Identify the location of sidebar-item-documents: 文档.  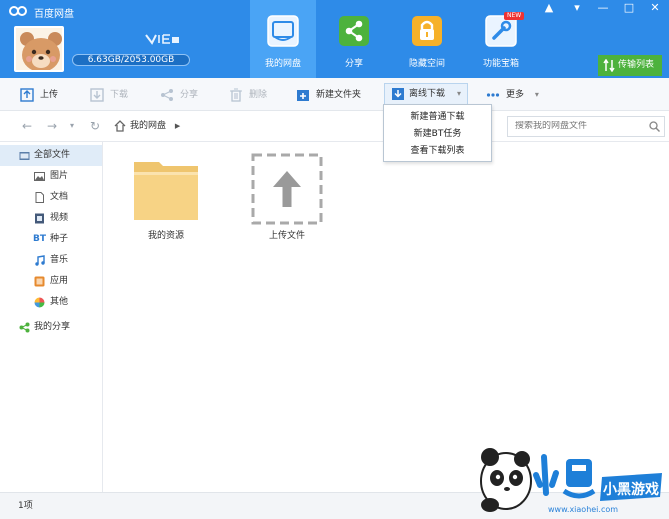
(51, 197).